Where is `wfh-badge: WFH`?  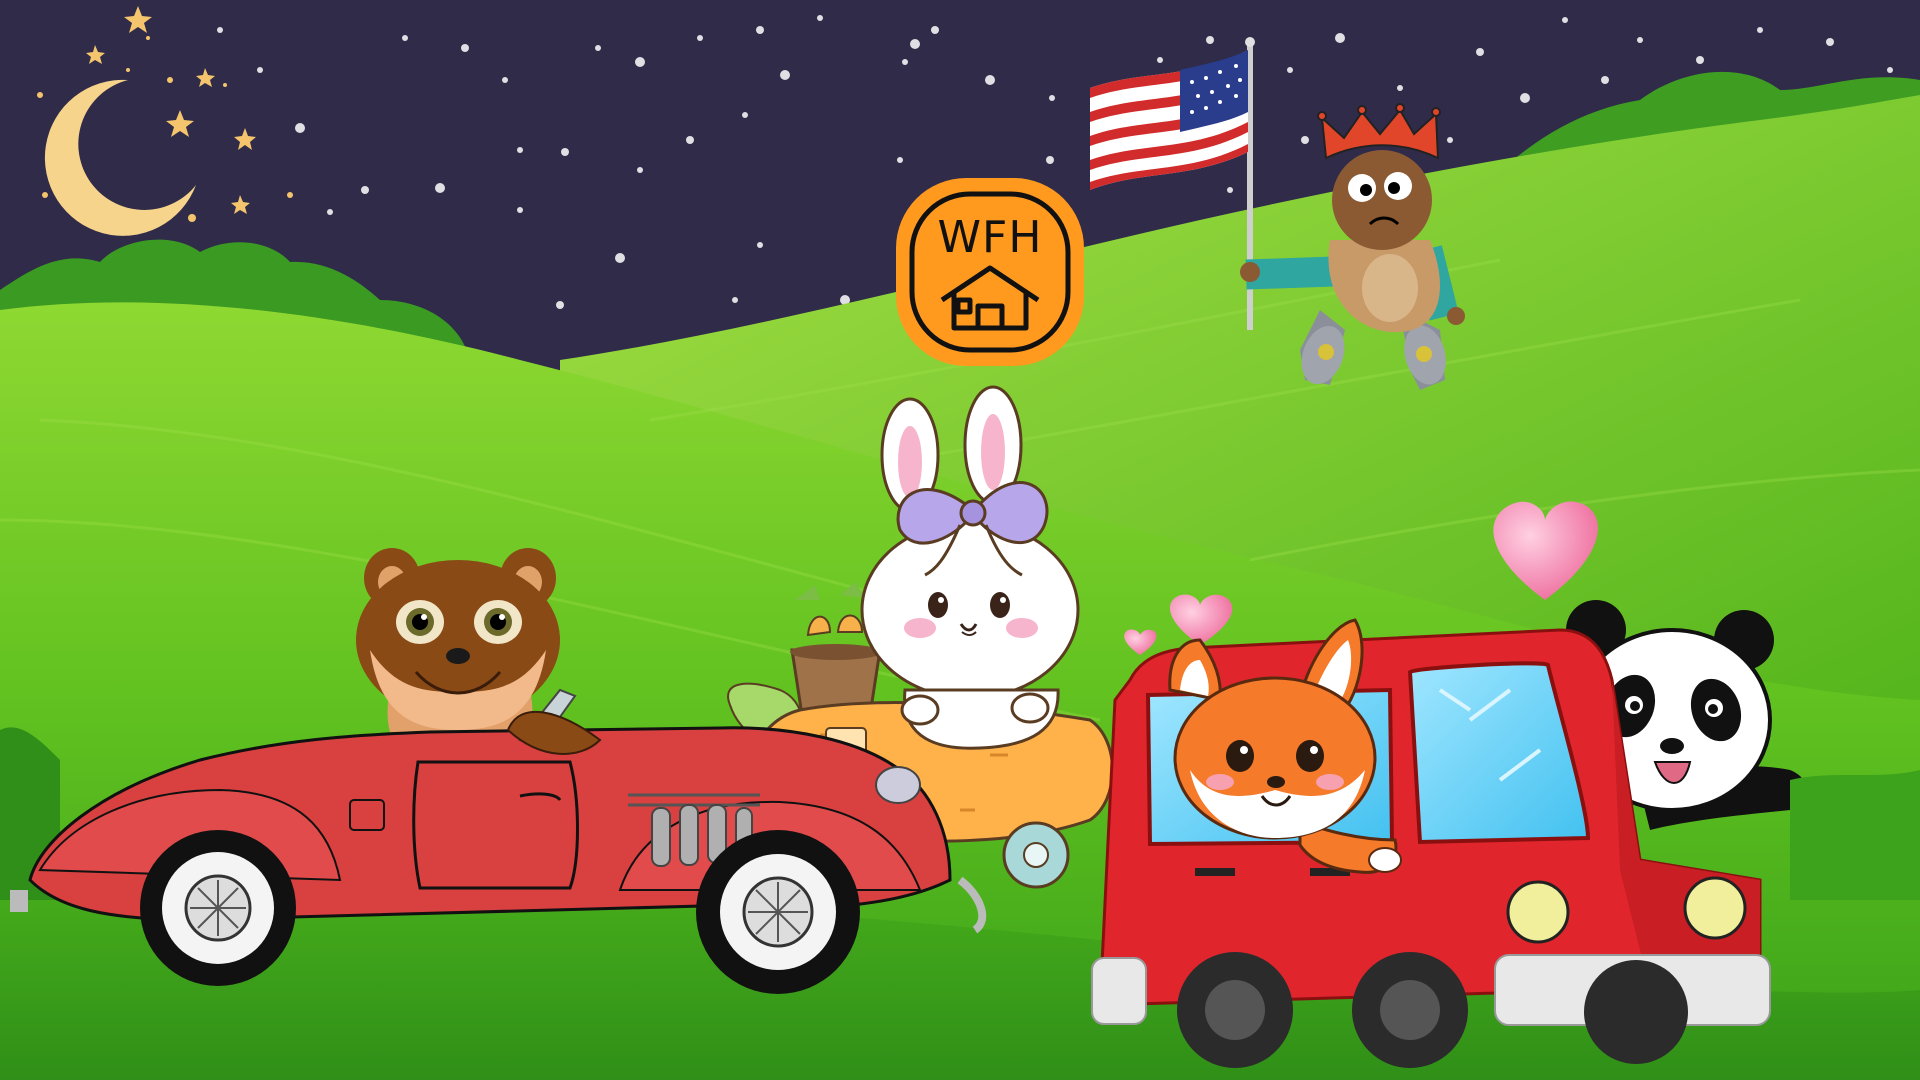
wfh-badge: WFH is located at coordinates (990, 272).